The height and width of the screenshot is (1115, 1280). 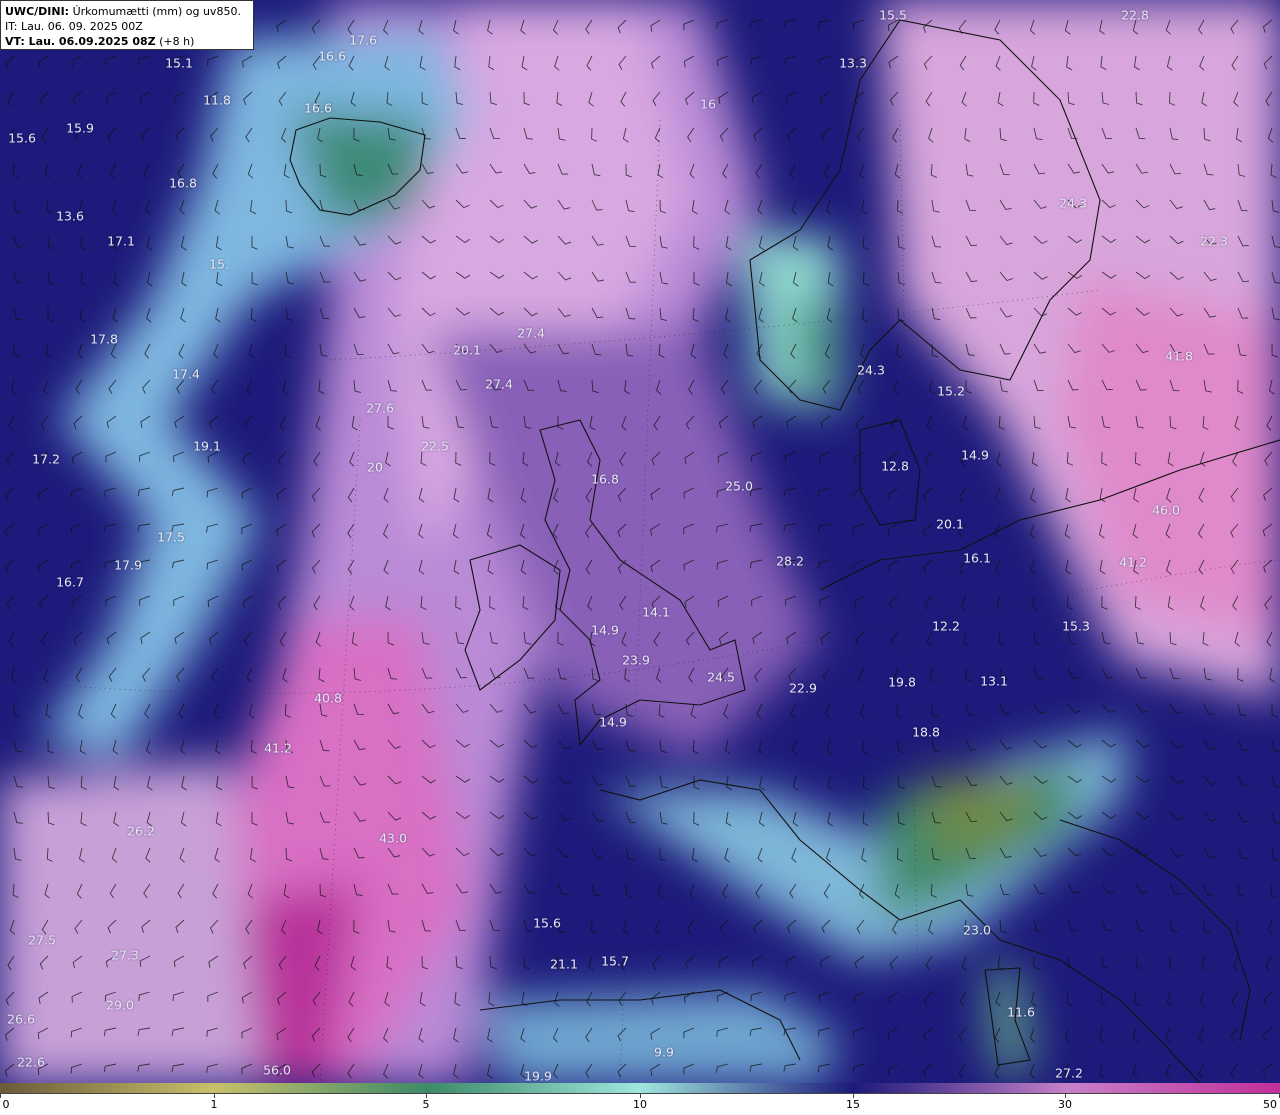 What do you see at coordinates (70, 216) in the screenshot?
I see `value-label: 13.6` at bounding box center [70, 216].